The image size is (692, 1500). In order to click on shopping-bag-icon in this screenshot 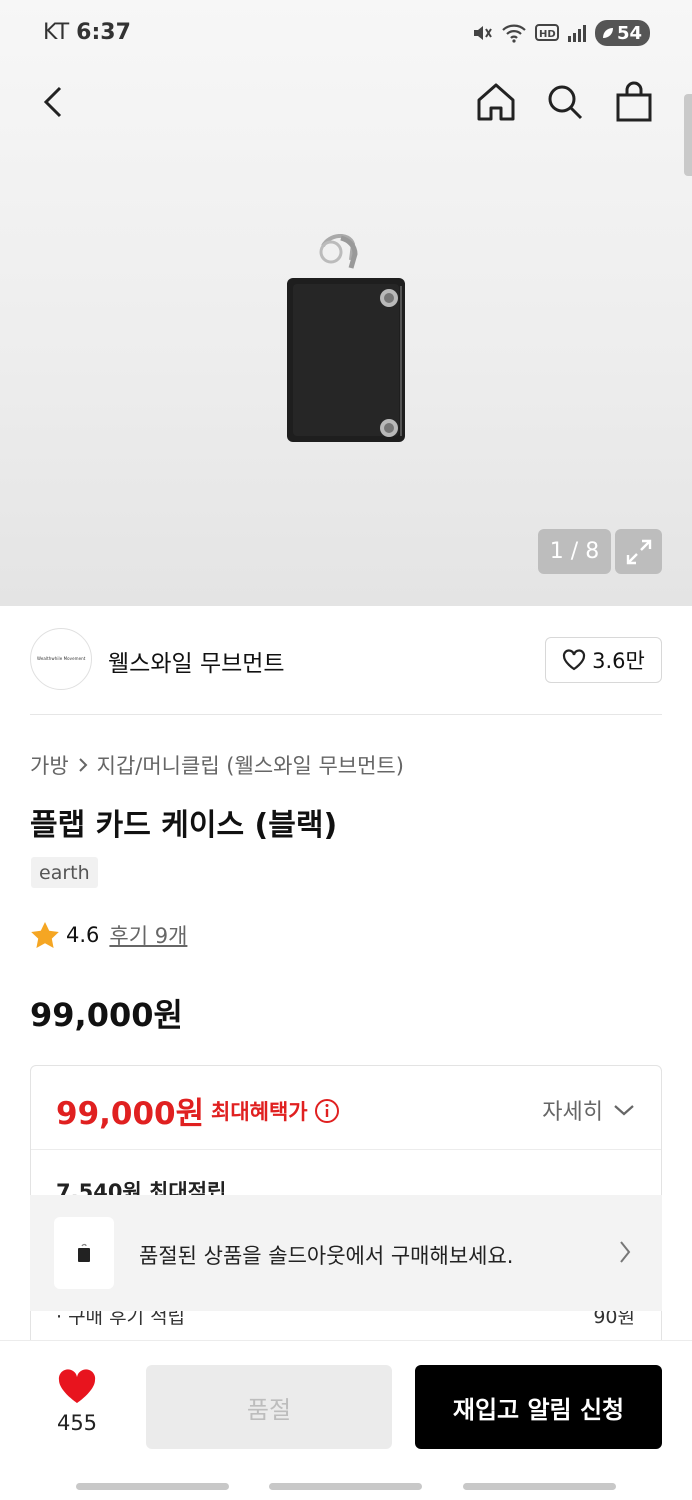, I will do `click(634, 101)`.